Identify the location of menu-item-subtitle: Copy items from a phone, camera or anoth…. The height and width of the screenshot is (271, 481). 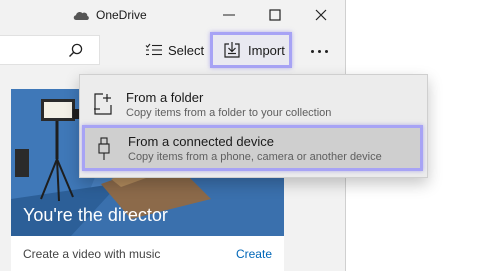
(255, 157).